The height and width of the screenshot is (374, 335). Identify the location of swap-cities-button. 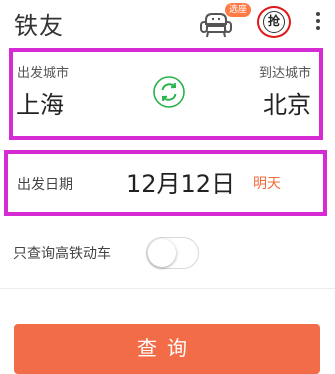
(169, 92).